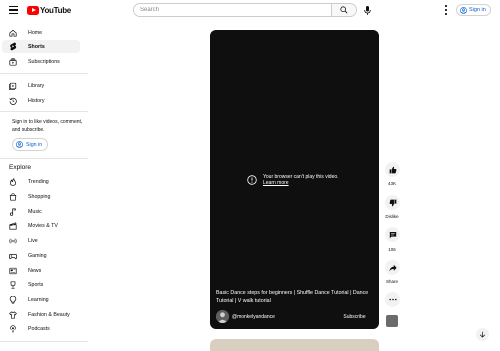  I want to click on avatar-image, so click(222, 316).